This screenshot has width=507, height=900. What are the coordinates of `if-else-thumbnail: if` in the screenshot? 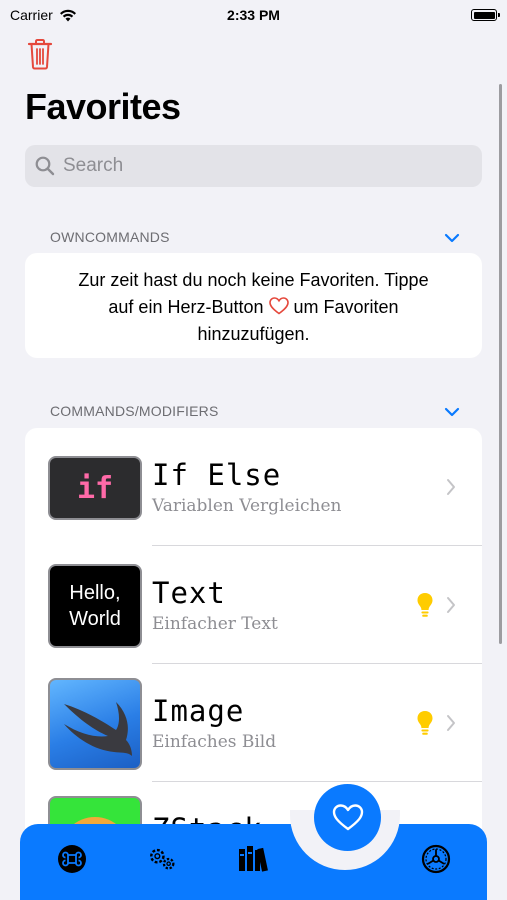 It's located at (95, 488).